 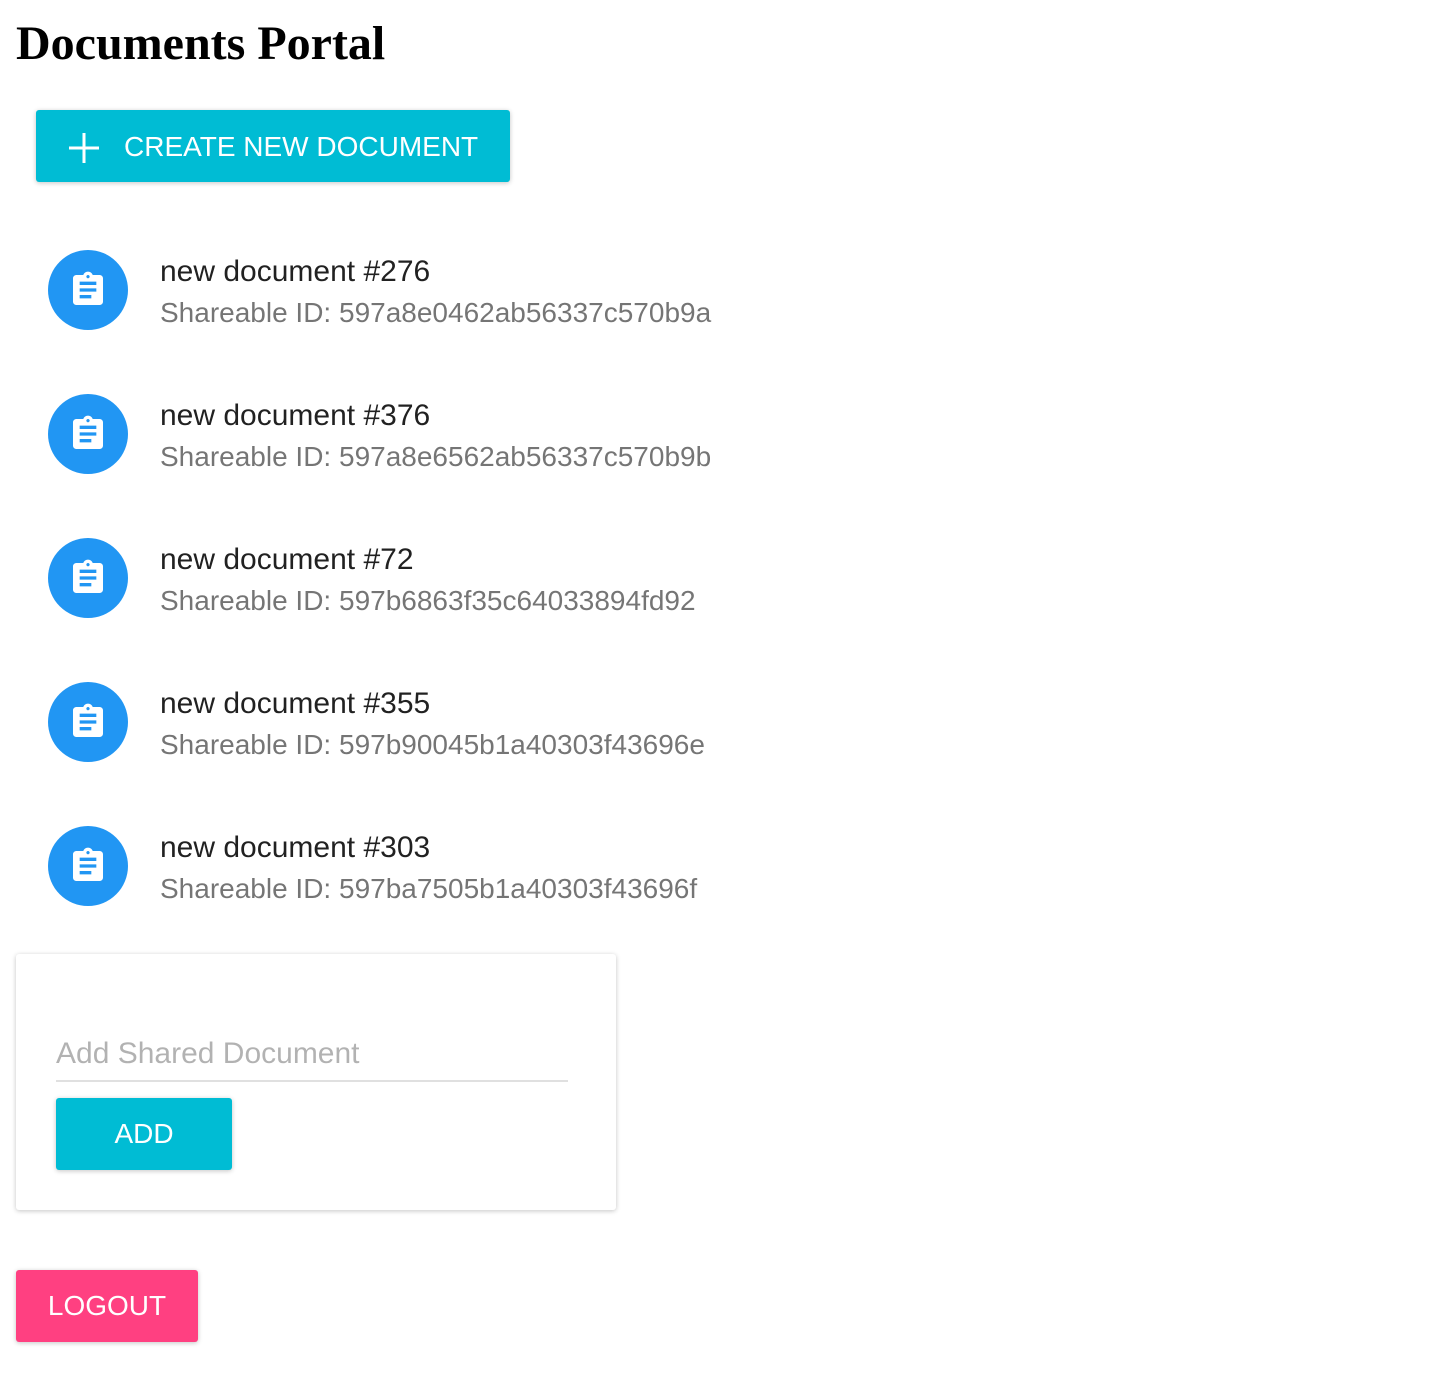 I want to click on document-title: new document #355, so click(x=295, y=703).